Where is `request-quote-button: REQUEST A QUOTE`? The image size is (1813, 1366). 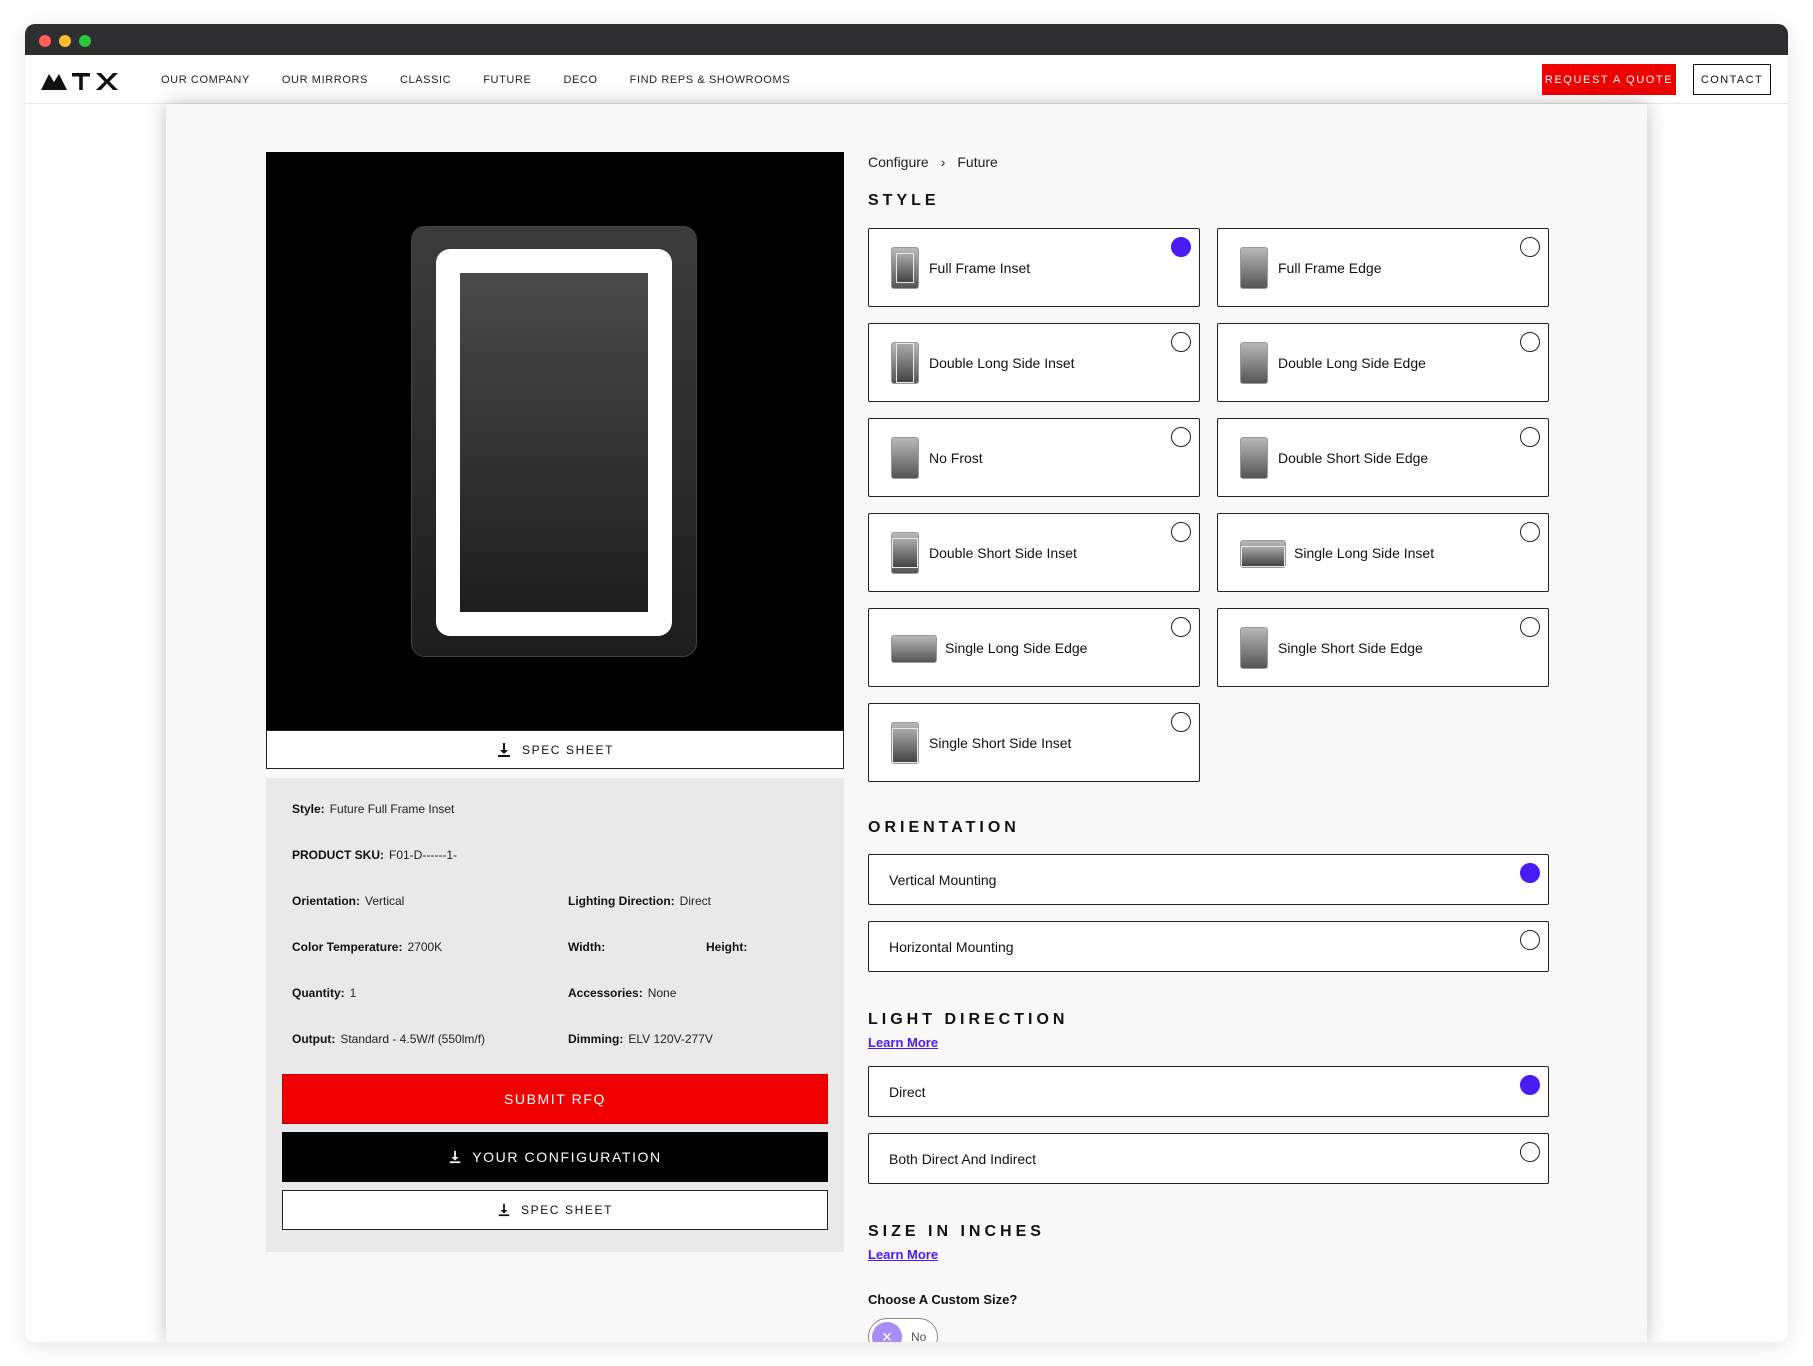
request-quote-button: REQUEST A QUOTE is located at coordinates (1609, 79).